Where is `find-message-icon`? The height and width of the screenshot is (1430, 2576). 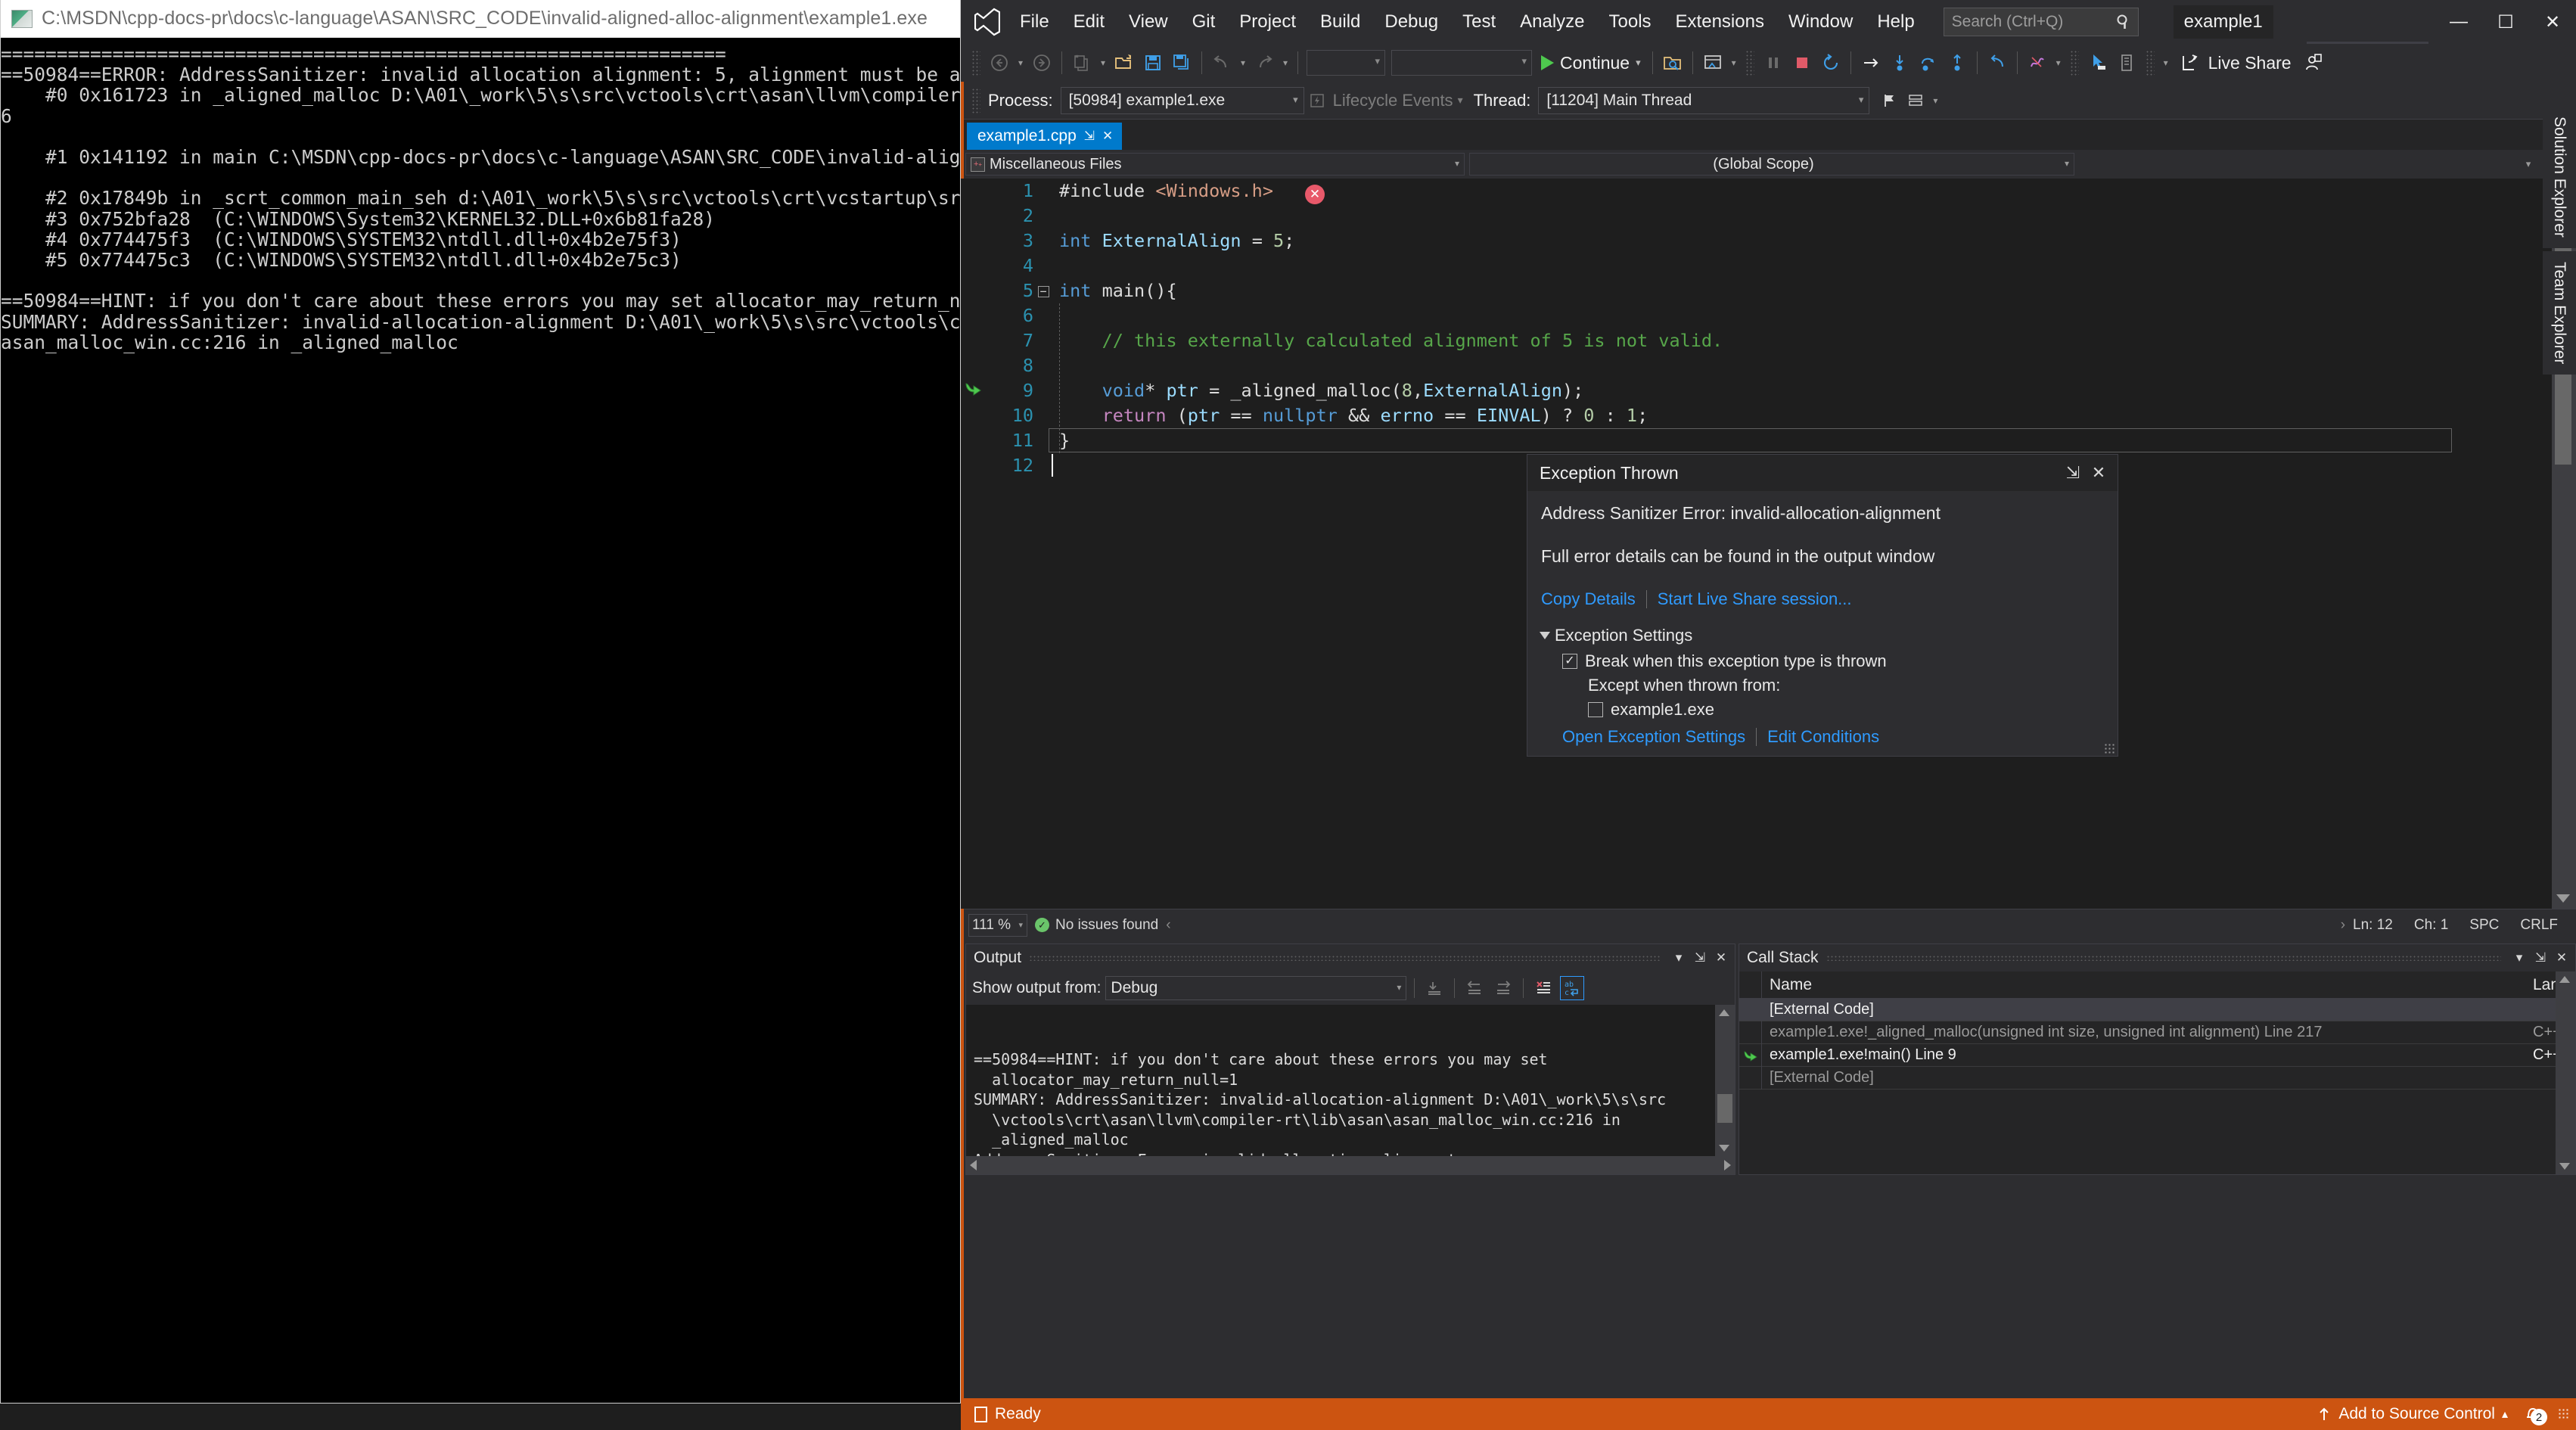
find-message-icon is located at coordinates (1434, 988).